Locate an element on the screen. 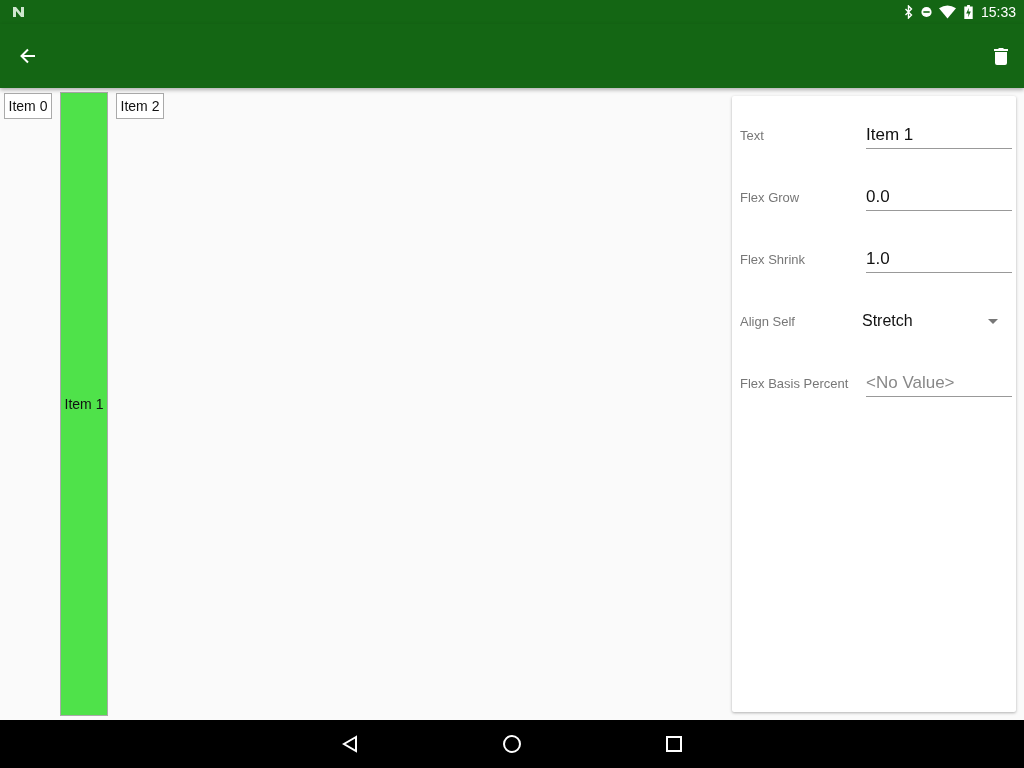 The width and height of the screenshot is (1024, 768). trash-icon is located at coordinates (1001, 56).